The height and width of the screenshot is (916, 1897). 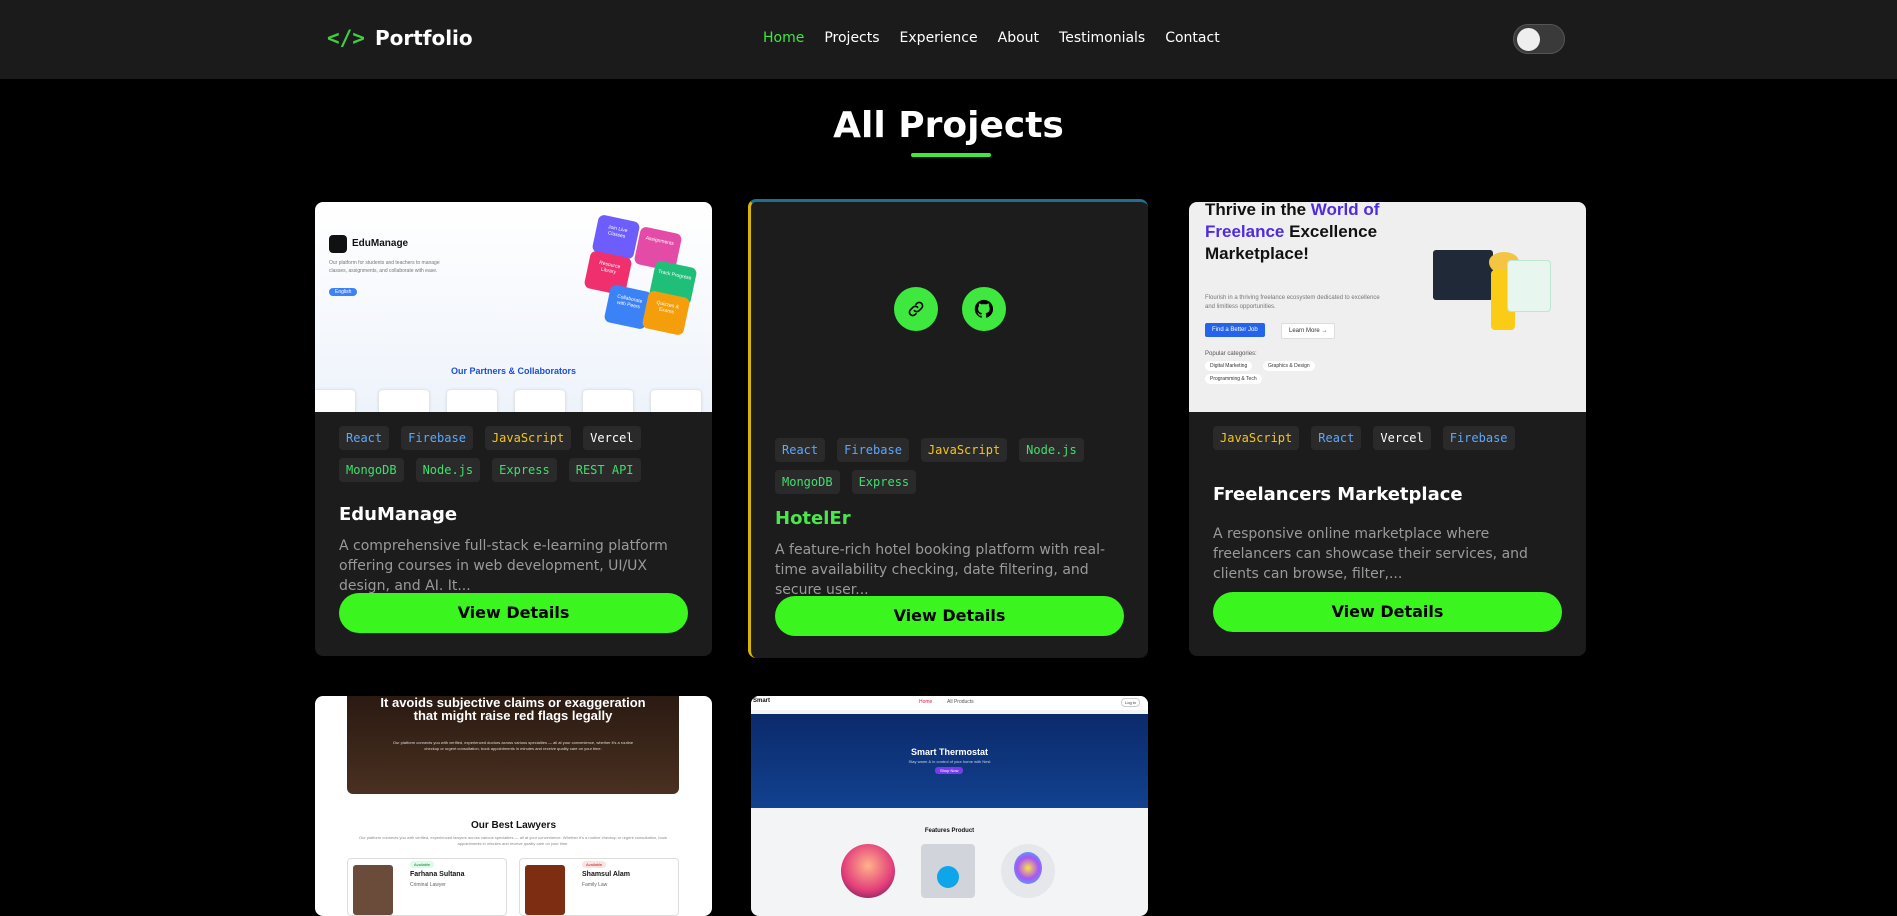 What do you see at coordinates (948, 877) in the screenshot?
I see `thermostat-dial` at bounding box center [948, 877].